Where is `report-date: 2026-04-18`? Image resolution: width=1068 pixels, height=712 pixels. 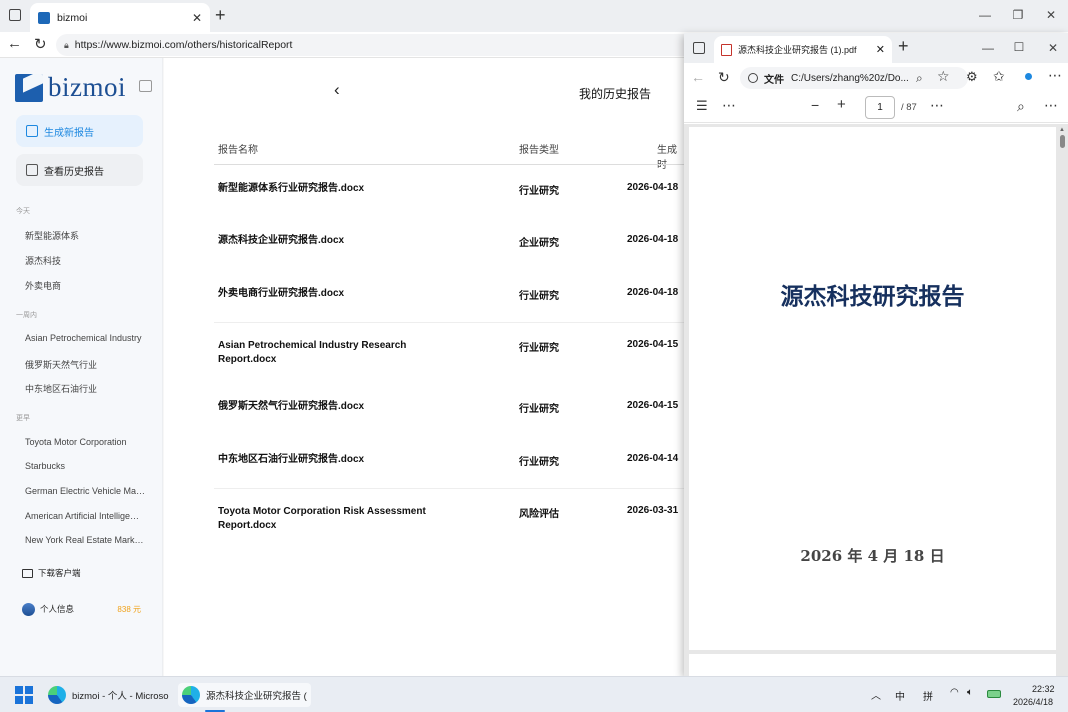
report-date: 2026-04-18 is located at coordinates (653, 239).